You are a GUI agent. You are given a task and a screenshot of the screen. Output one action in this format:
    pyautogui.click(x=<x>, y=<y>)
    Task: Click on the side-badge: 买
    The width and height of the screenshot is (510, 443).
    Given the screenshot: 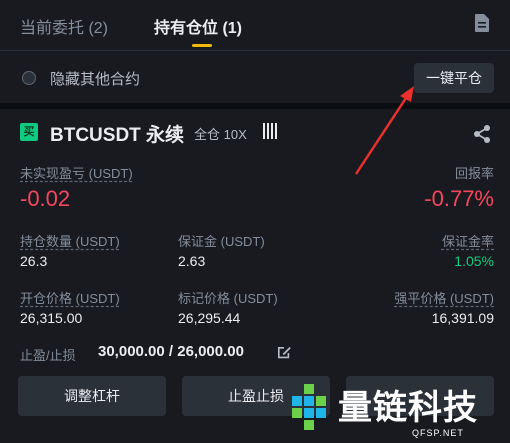 What is the action you would take?
    pyautogui.click(x=29, y=132)
    